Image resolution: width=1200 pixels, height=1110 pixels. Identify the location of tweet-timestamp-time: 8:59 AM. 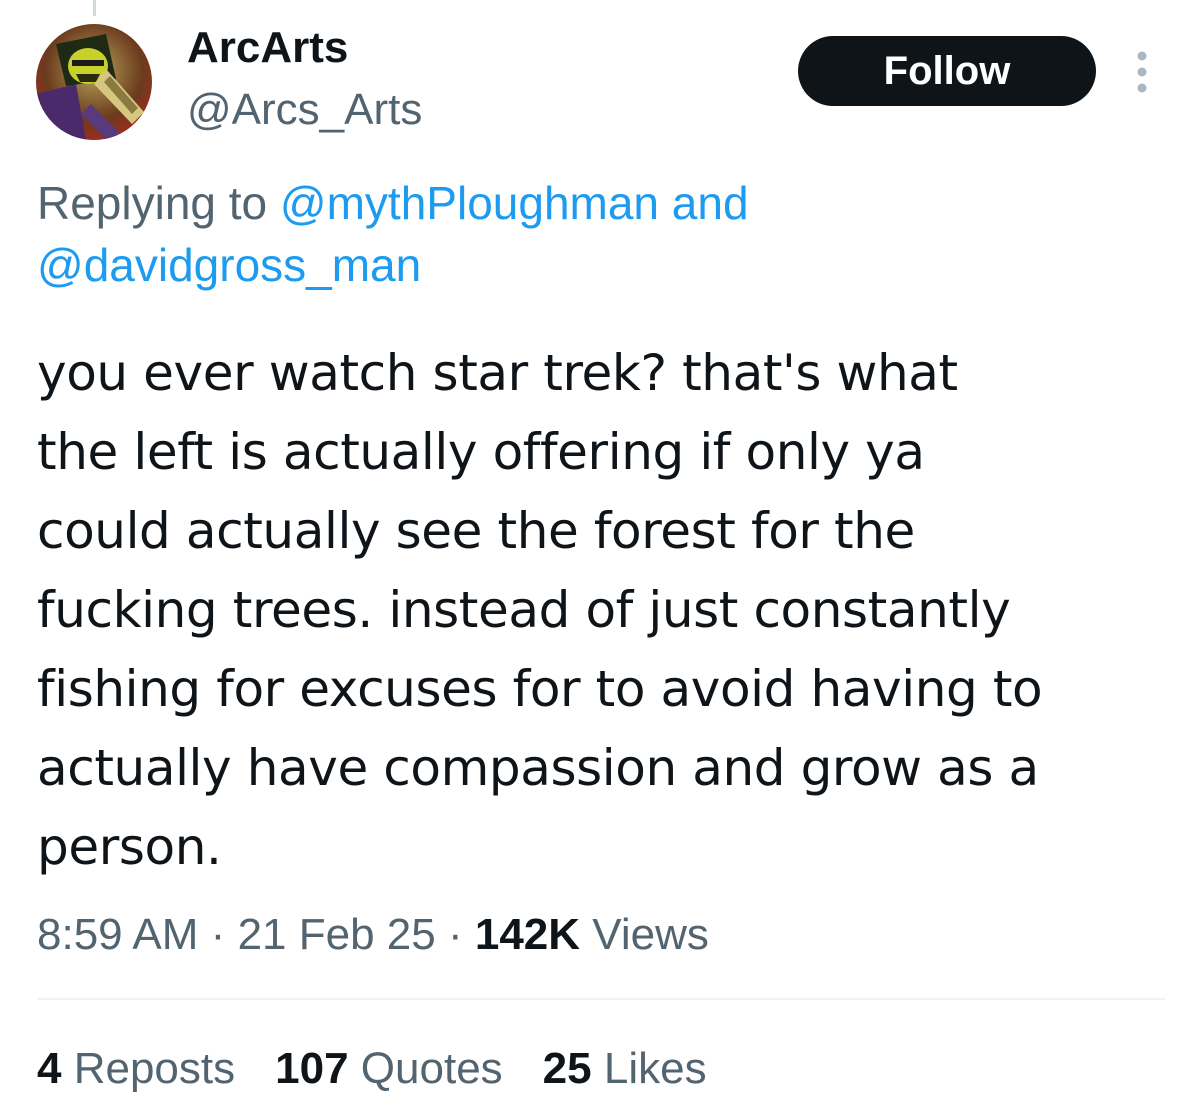
(117, 934).